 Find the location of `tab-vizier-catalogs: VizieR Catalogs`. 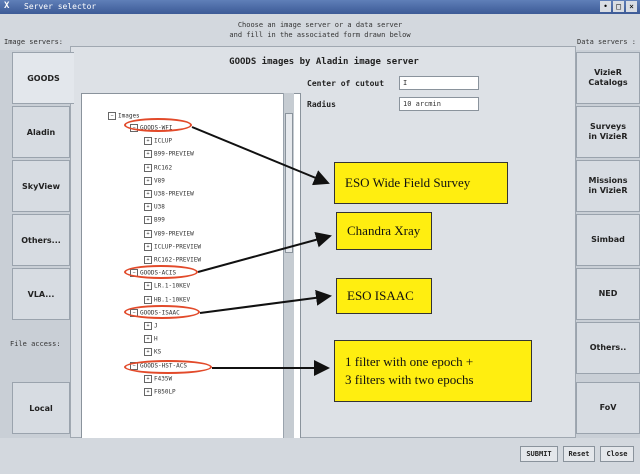

tab-vizier-catalogs: VizieR Catalogs is located at coordinates (608, 78).